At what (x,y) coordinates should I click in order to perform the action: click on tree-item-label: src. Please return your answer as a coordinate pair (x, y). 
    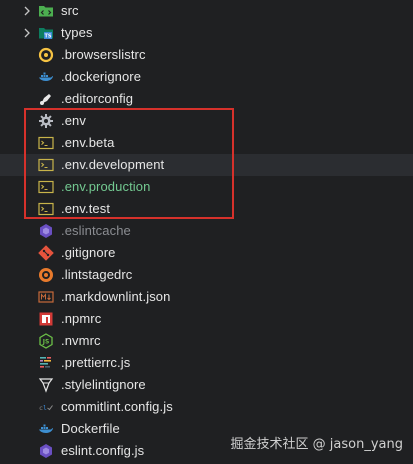
    Looking at the image, I should click on (70, 10).